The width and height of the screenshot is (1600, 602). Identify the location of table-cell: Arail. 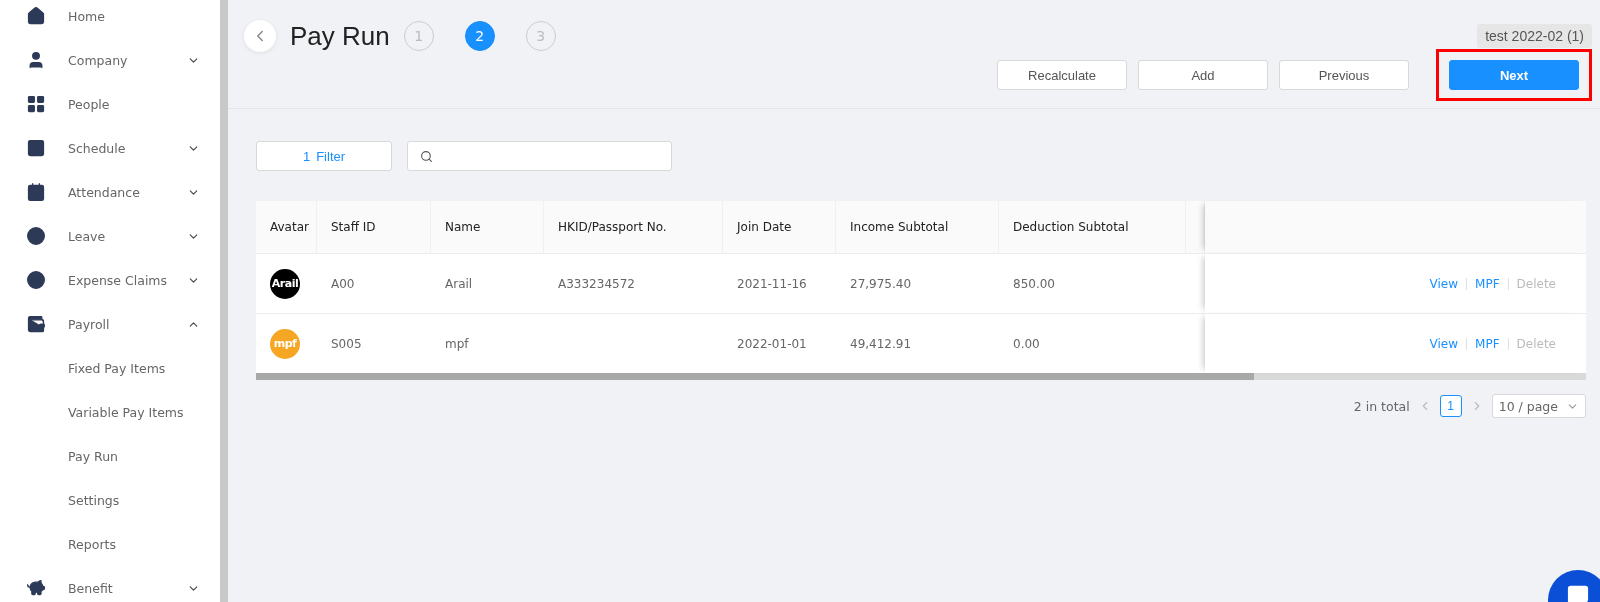
(487, 283).